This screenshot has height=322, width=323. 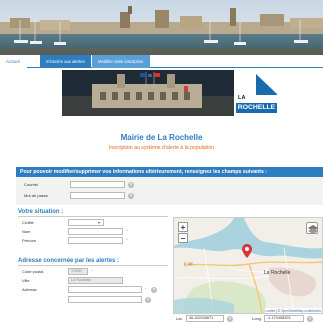 I want to click on zoom-in-button: +, so click(x=183, y=227).